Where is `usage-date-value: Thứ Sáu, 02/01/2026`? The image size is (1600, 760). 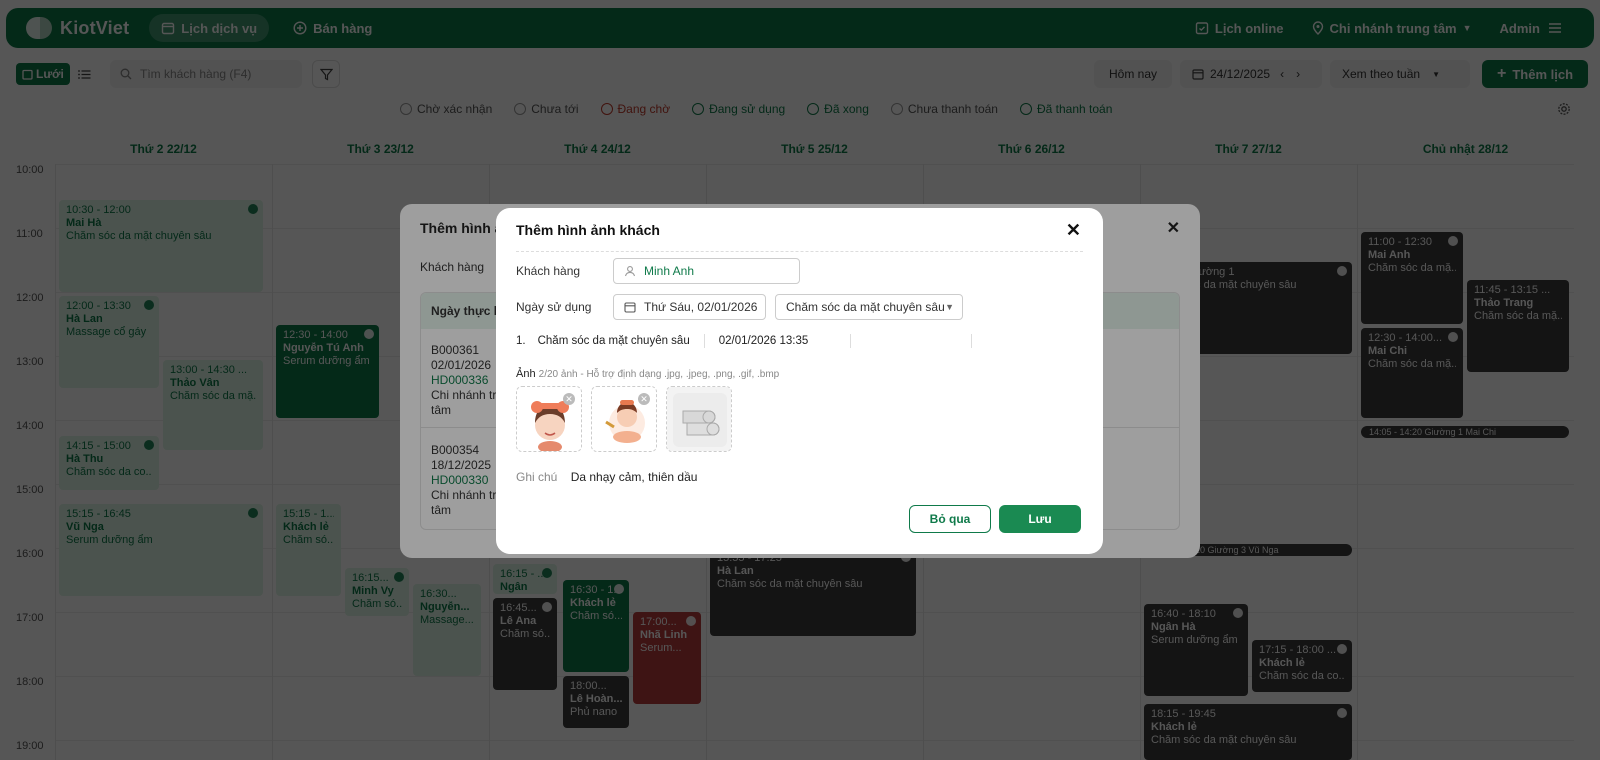 usage-date-value: Thứ Sáu, 02/01/2026 is located at coordinates (701, 307).